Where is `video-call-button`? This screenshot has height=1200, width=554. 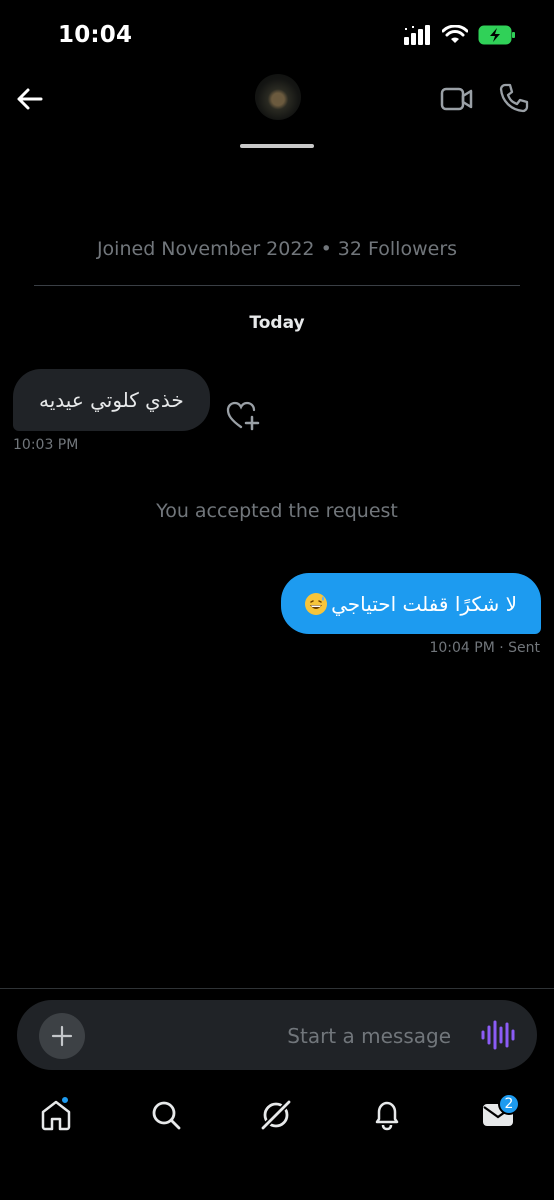 video-call-button is located at coordinates (457, 99).